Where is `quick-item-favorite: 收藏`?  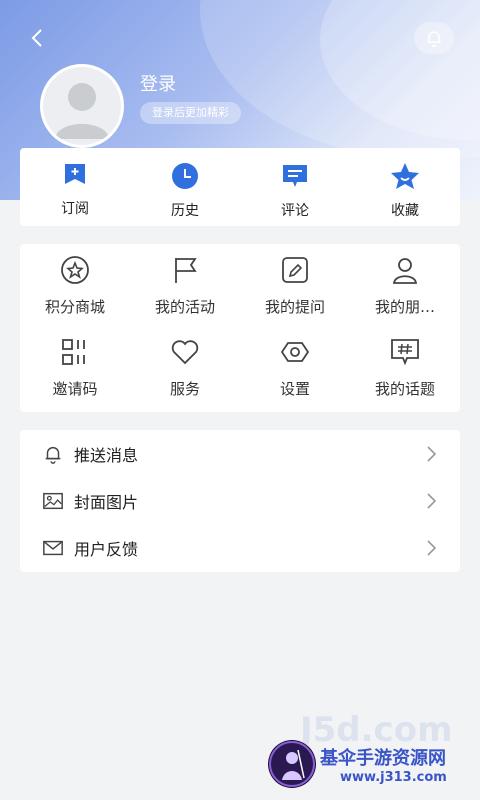 quick-item-favorite: 收藏 is located at coordinates (405, 187).